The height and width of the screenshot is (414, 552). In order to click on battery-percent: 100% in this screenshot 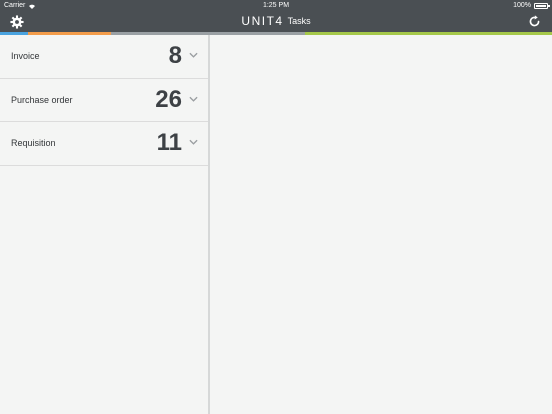, I will do `click(522, 5)`.